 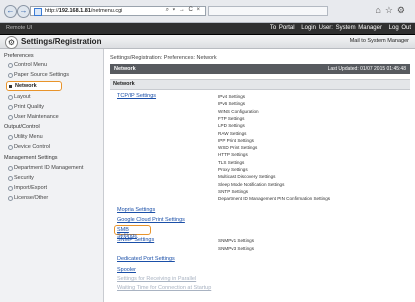 What do you see at coordinates (136, 210) in the screenshot?
I see `mopria-settings-link: Mopria Settings` at bounding box center [136, 210].